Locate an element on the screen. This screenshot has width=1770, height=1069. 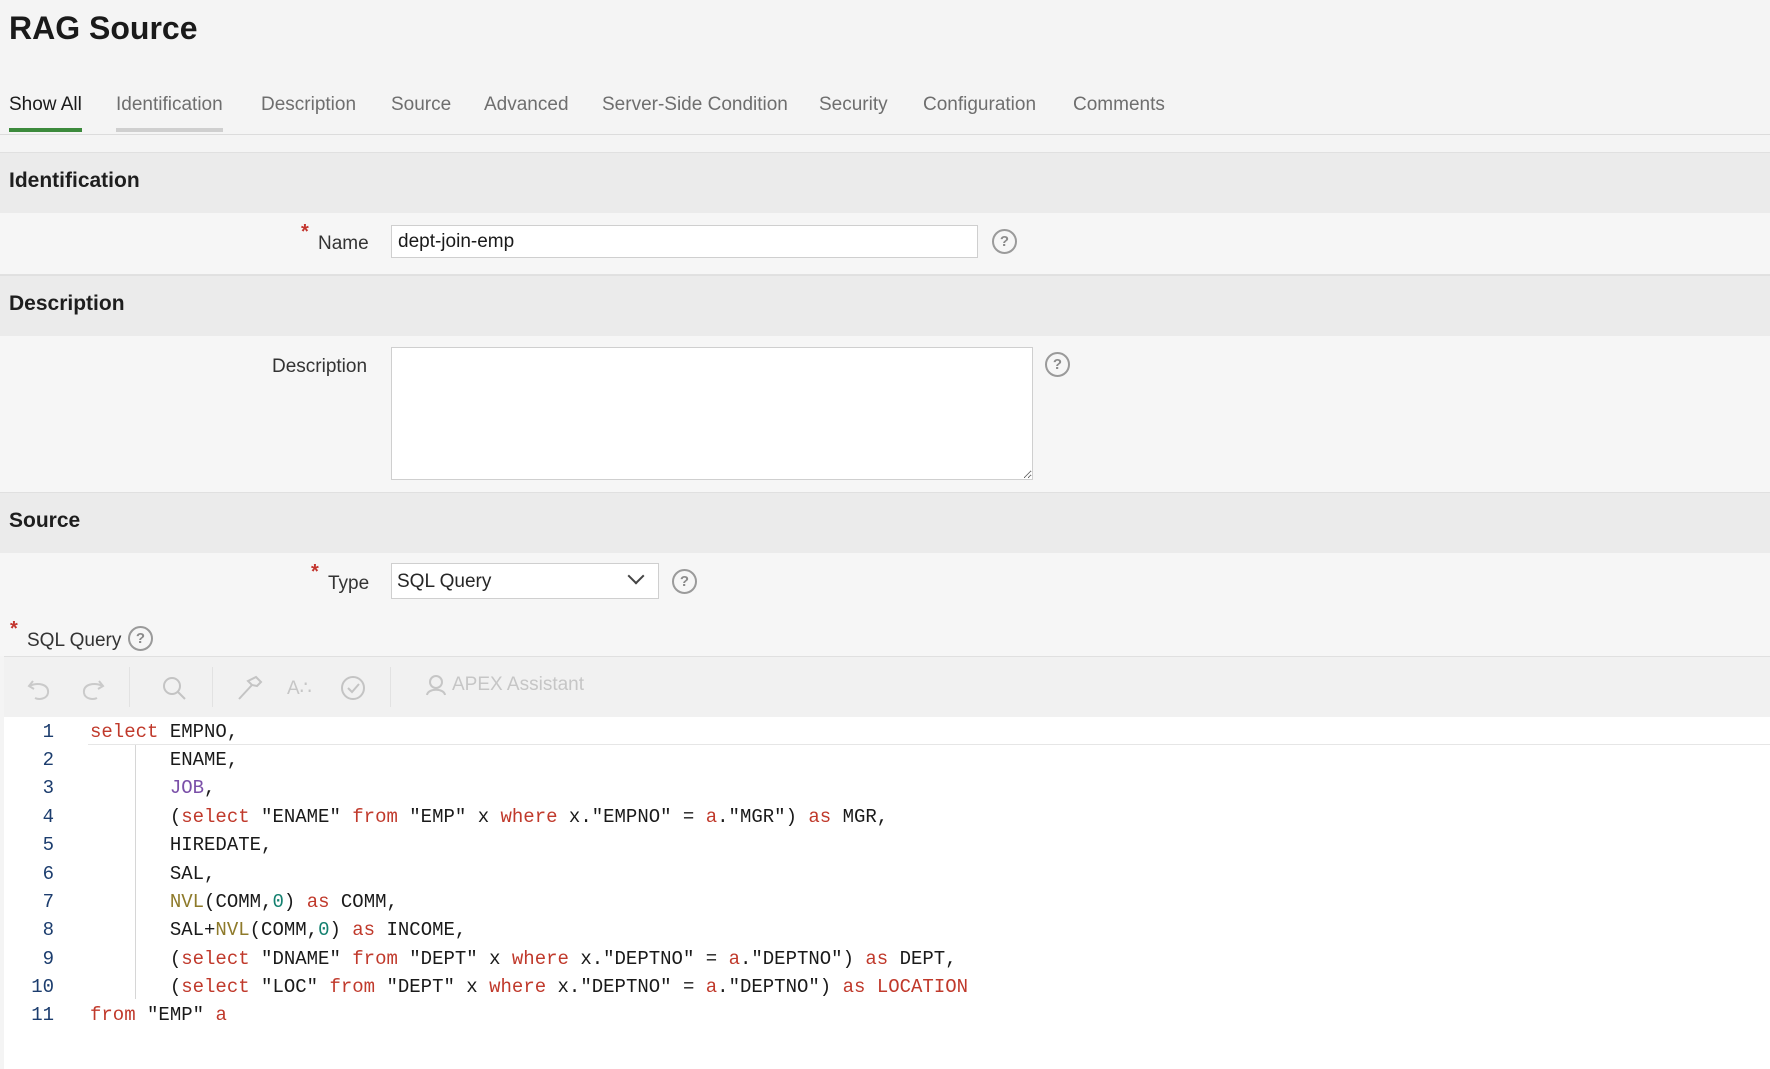
source-section-header: Source is located at coordinates (885, 523).